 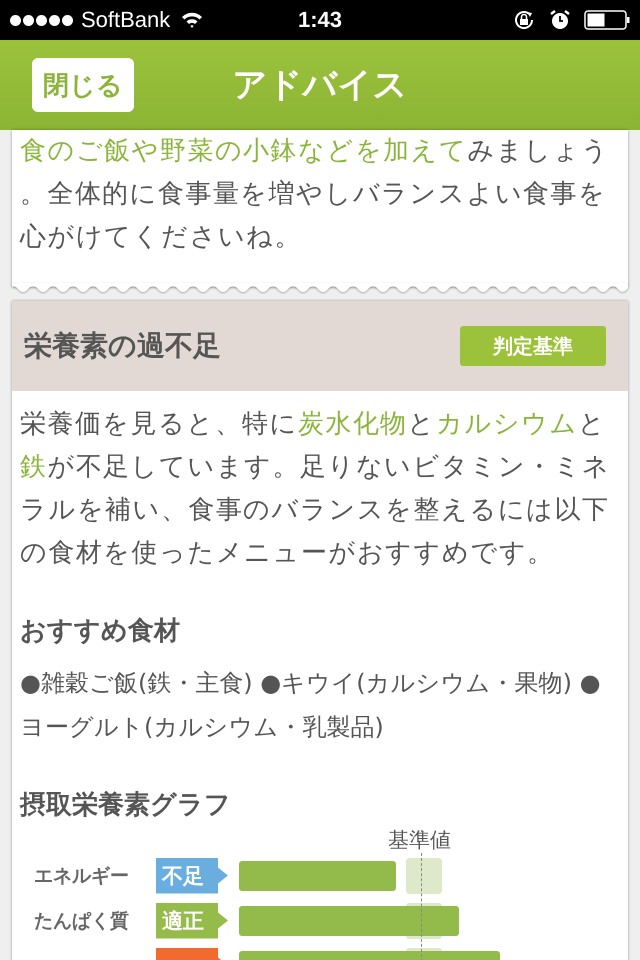 I want to click on rotation-lock-icon, so click(x=524, y=20).